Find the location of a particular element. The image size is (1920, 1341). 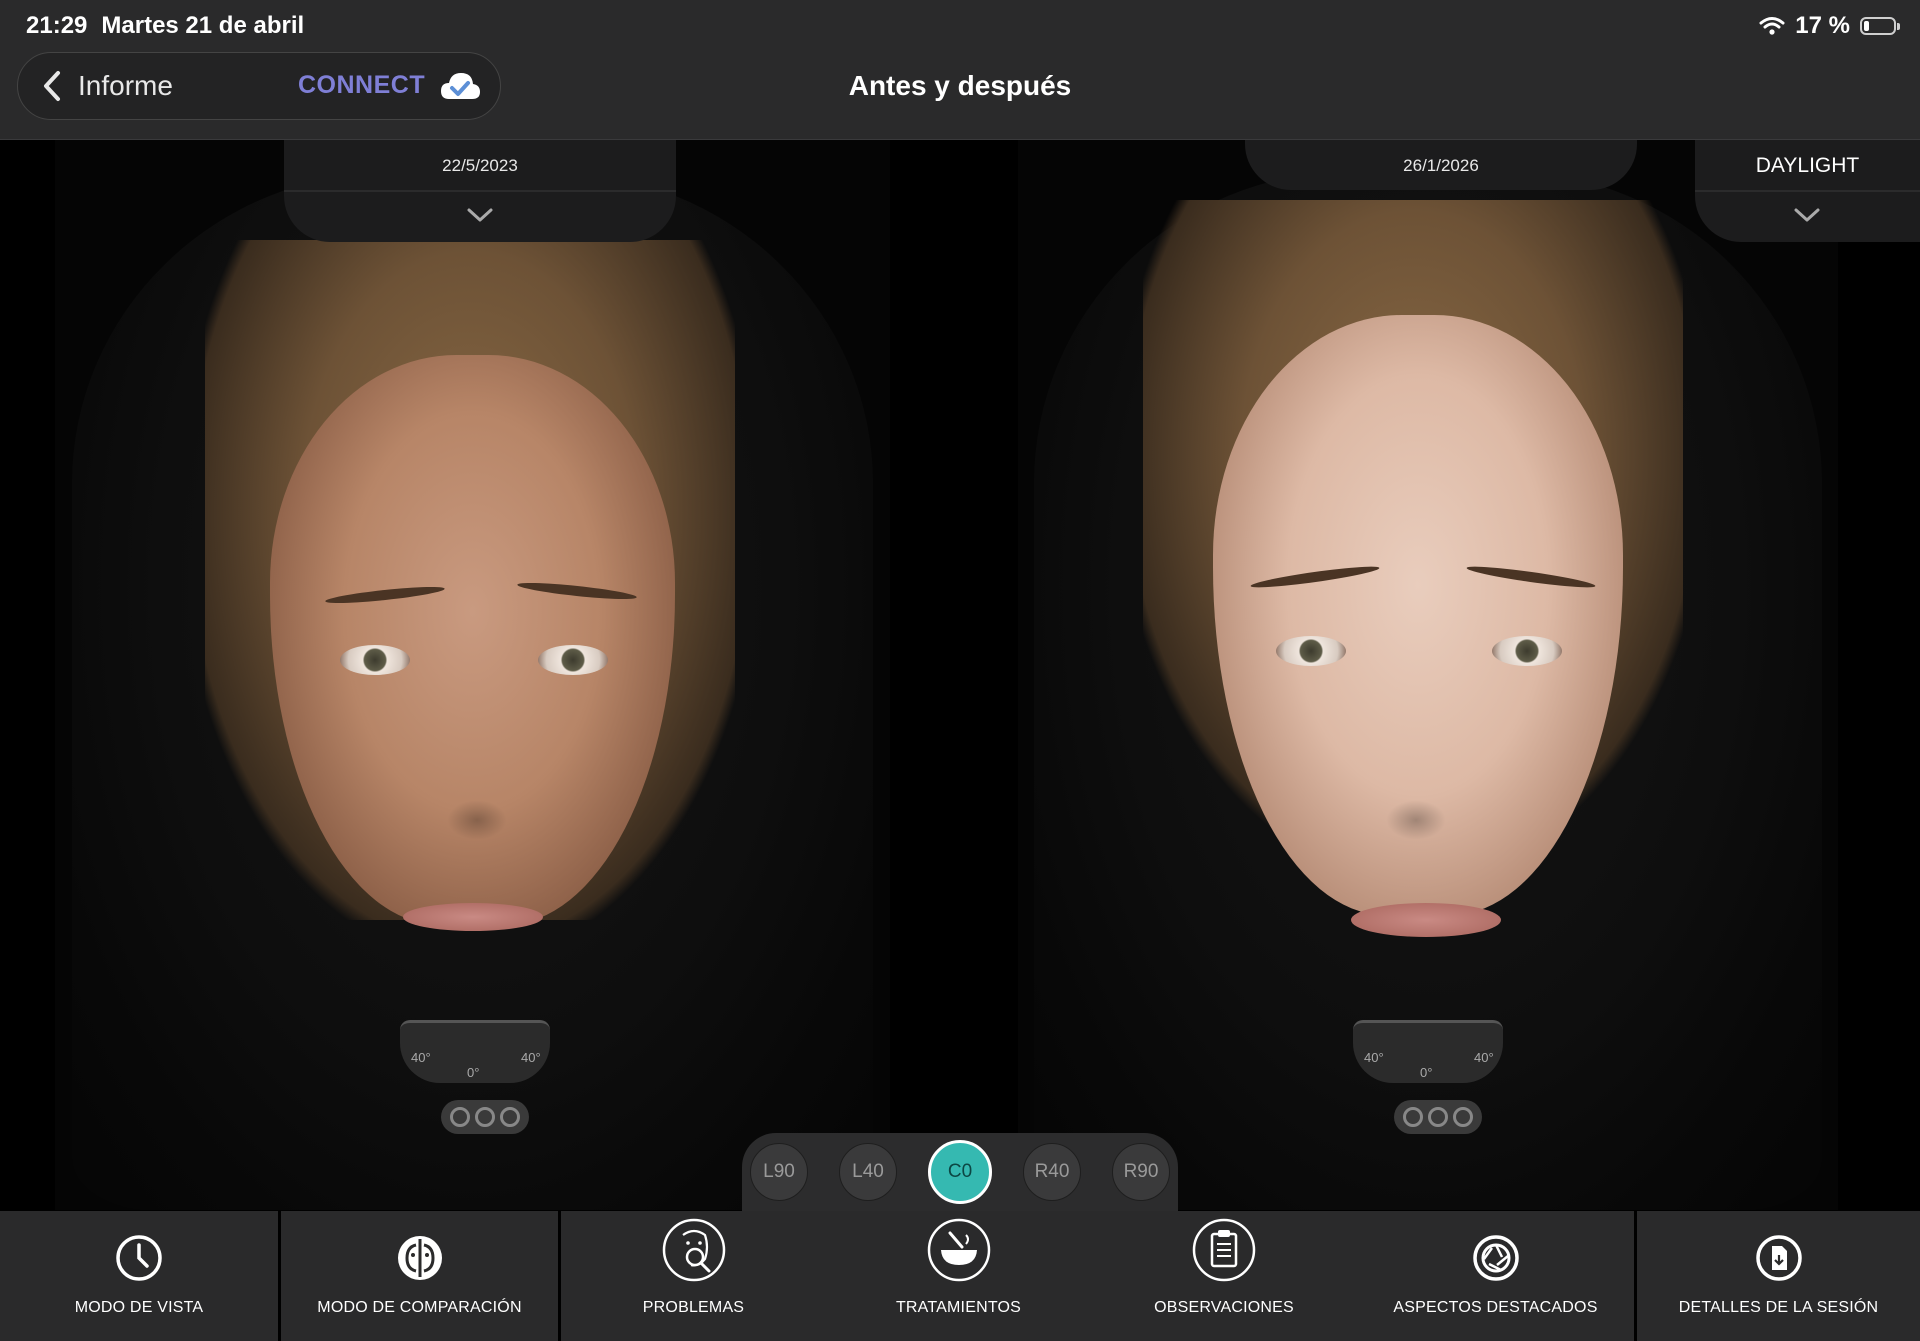

status-time: 21:29 is located at coordinates (57, 25).